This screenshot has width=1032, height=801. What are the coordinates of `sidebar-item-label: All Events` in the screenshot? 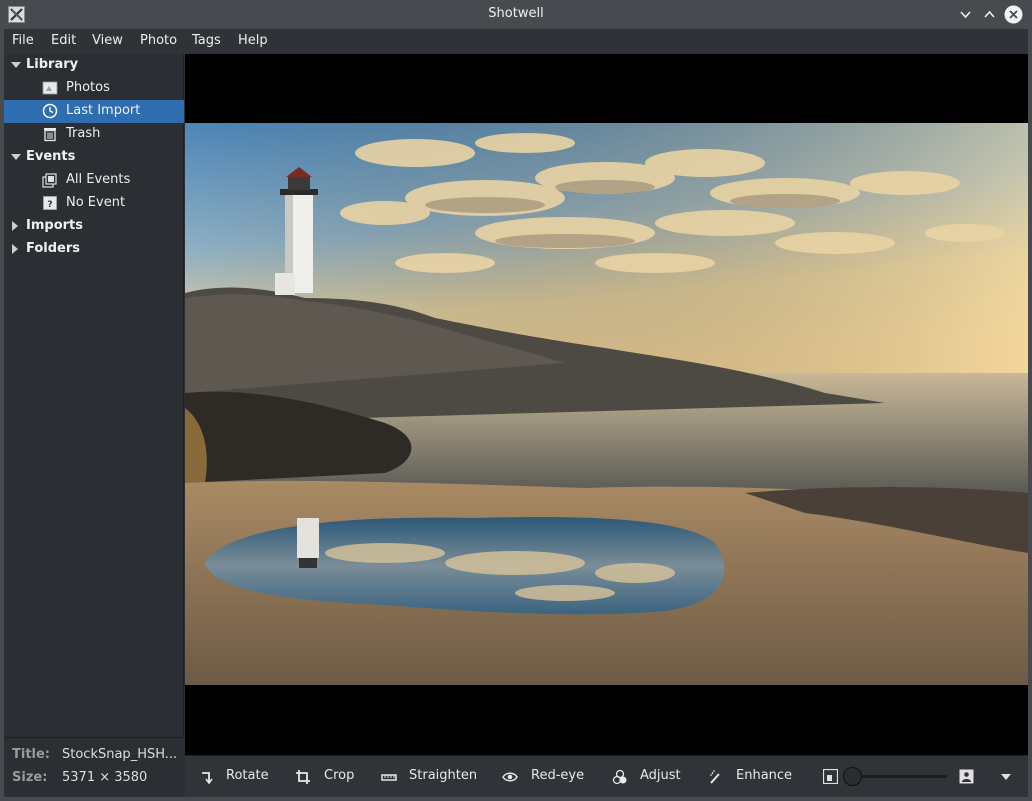 It's located at (98, 179).